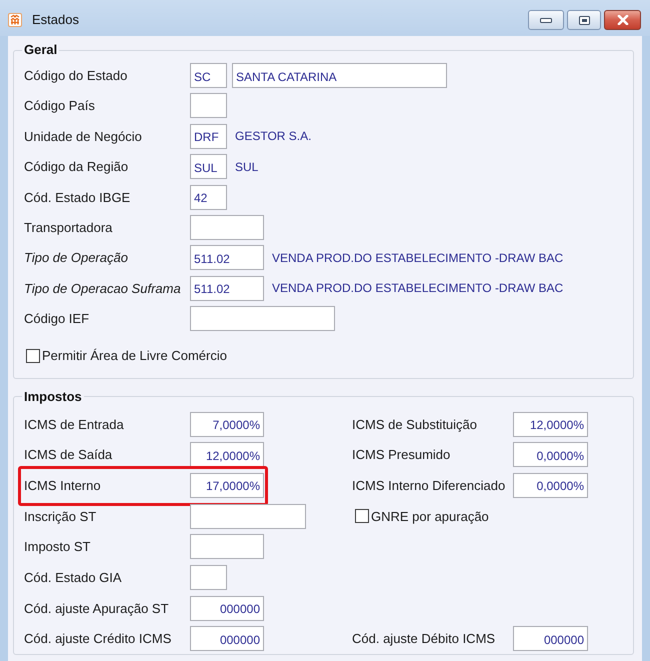  I want to click on field-label: ICMS Interno, so click(62, 485).